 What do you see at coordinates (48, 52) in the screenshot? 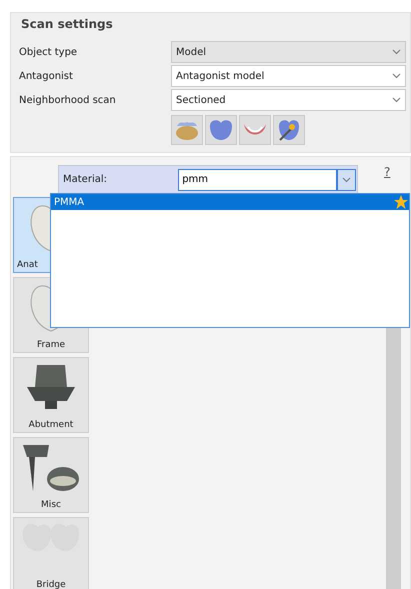
I see `field-label: Object type` at bounding box center [48, 52].